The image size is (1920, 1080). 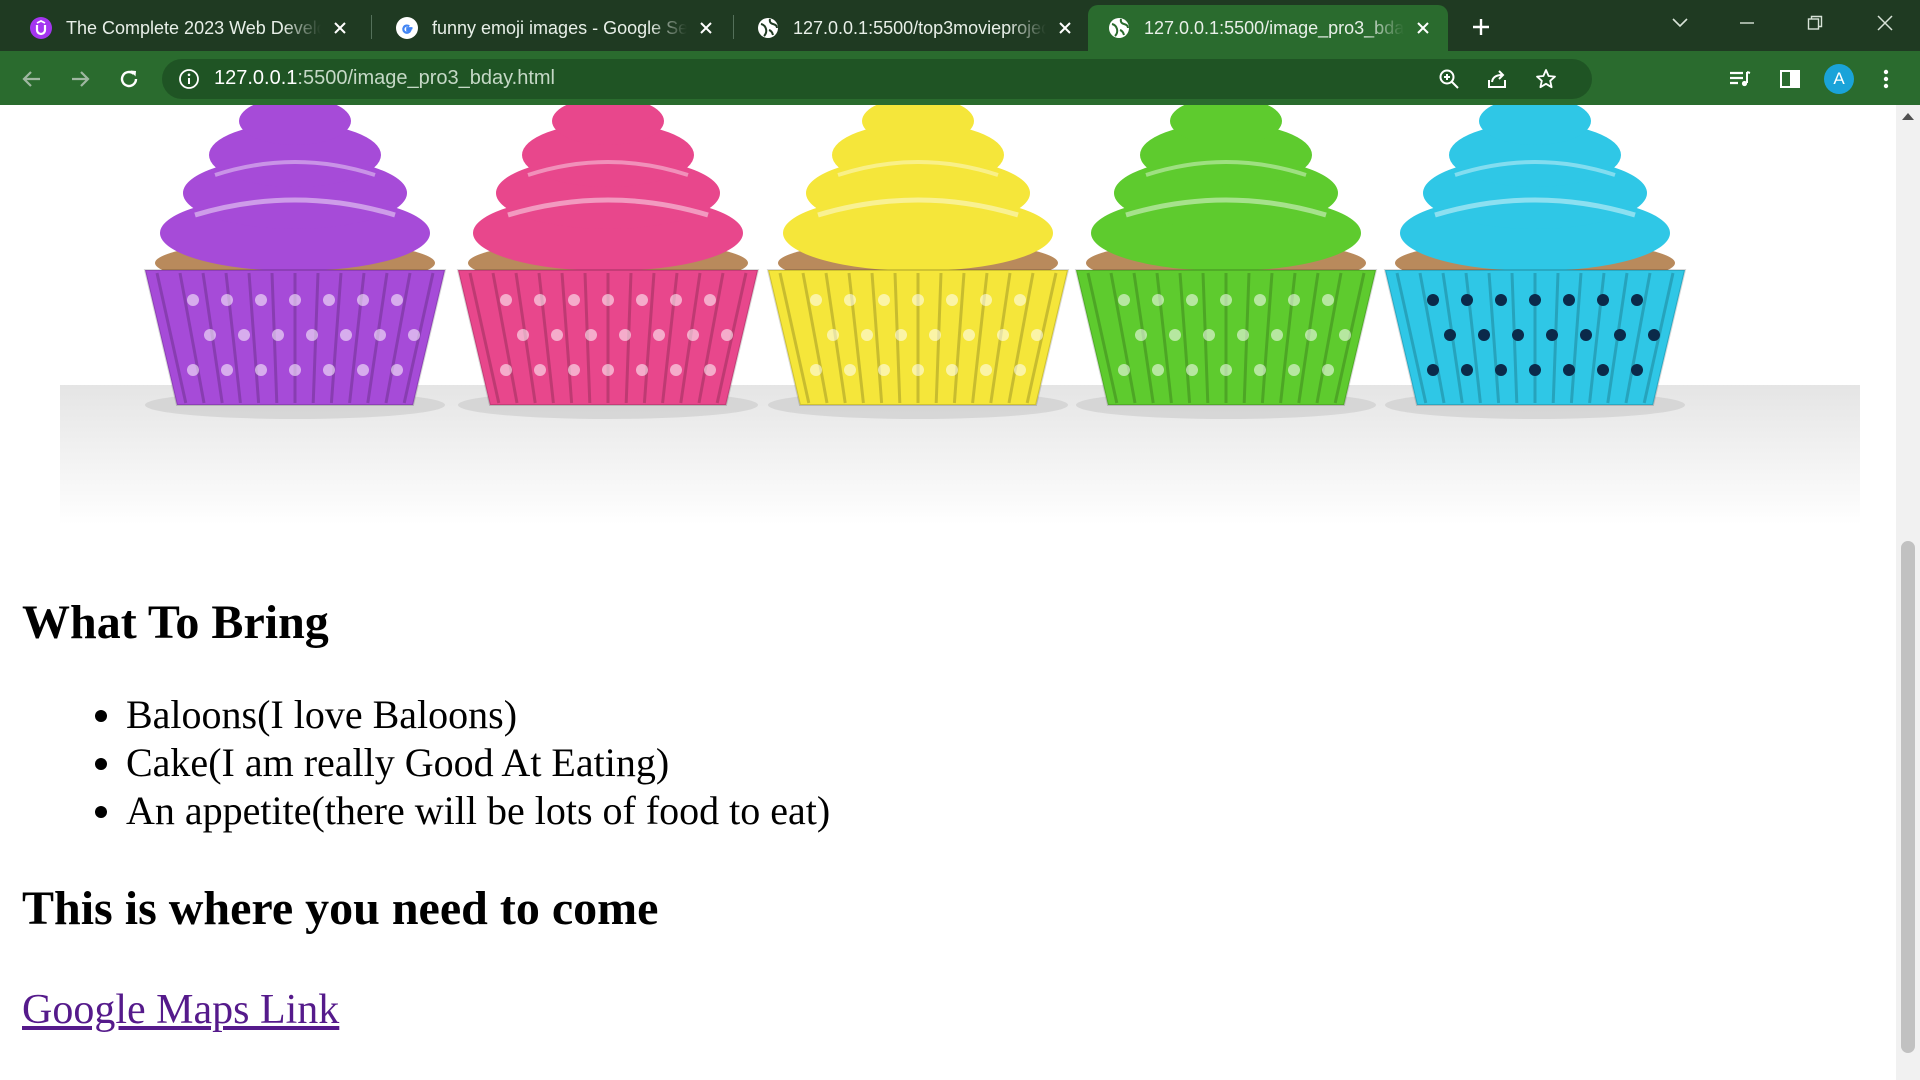 What do you see at coordinates (187, 28) in the screenshot?
I see `tab-udemy: The Complete 2023 Web Develop` at bounding box center [187, 28].